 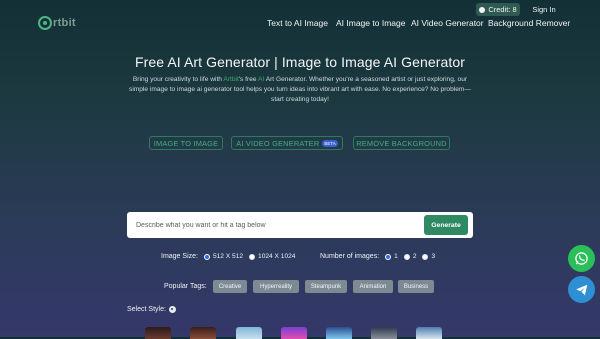 What do you see at coordinates (414, 256) in the screenshot?
I see `num-images-2-label: 2` at bounding box center [414, 256].